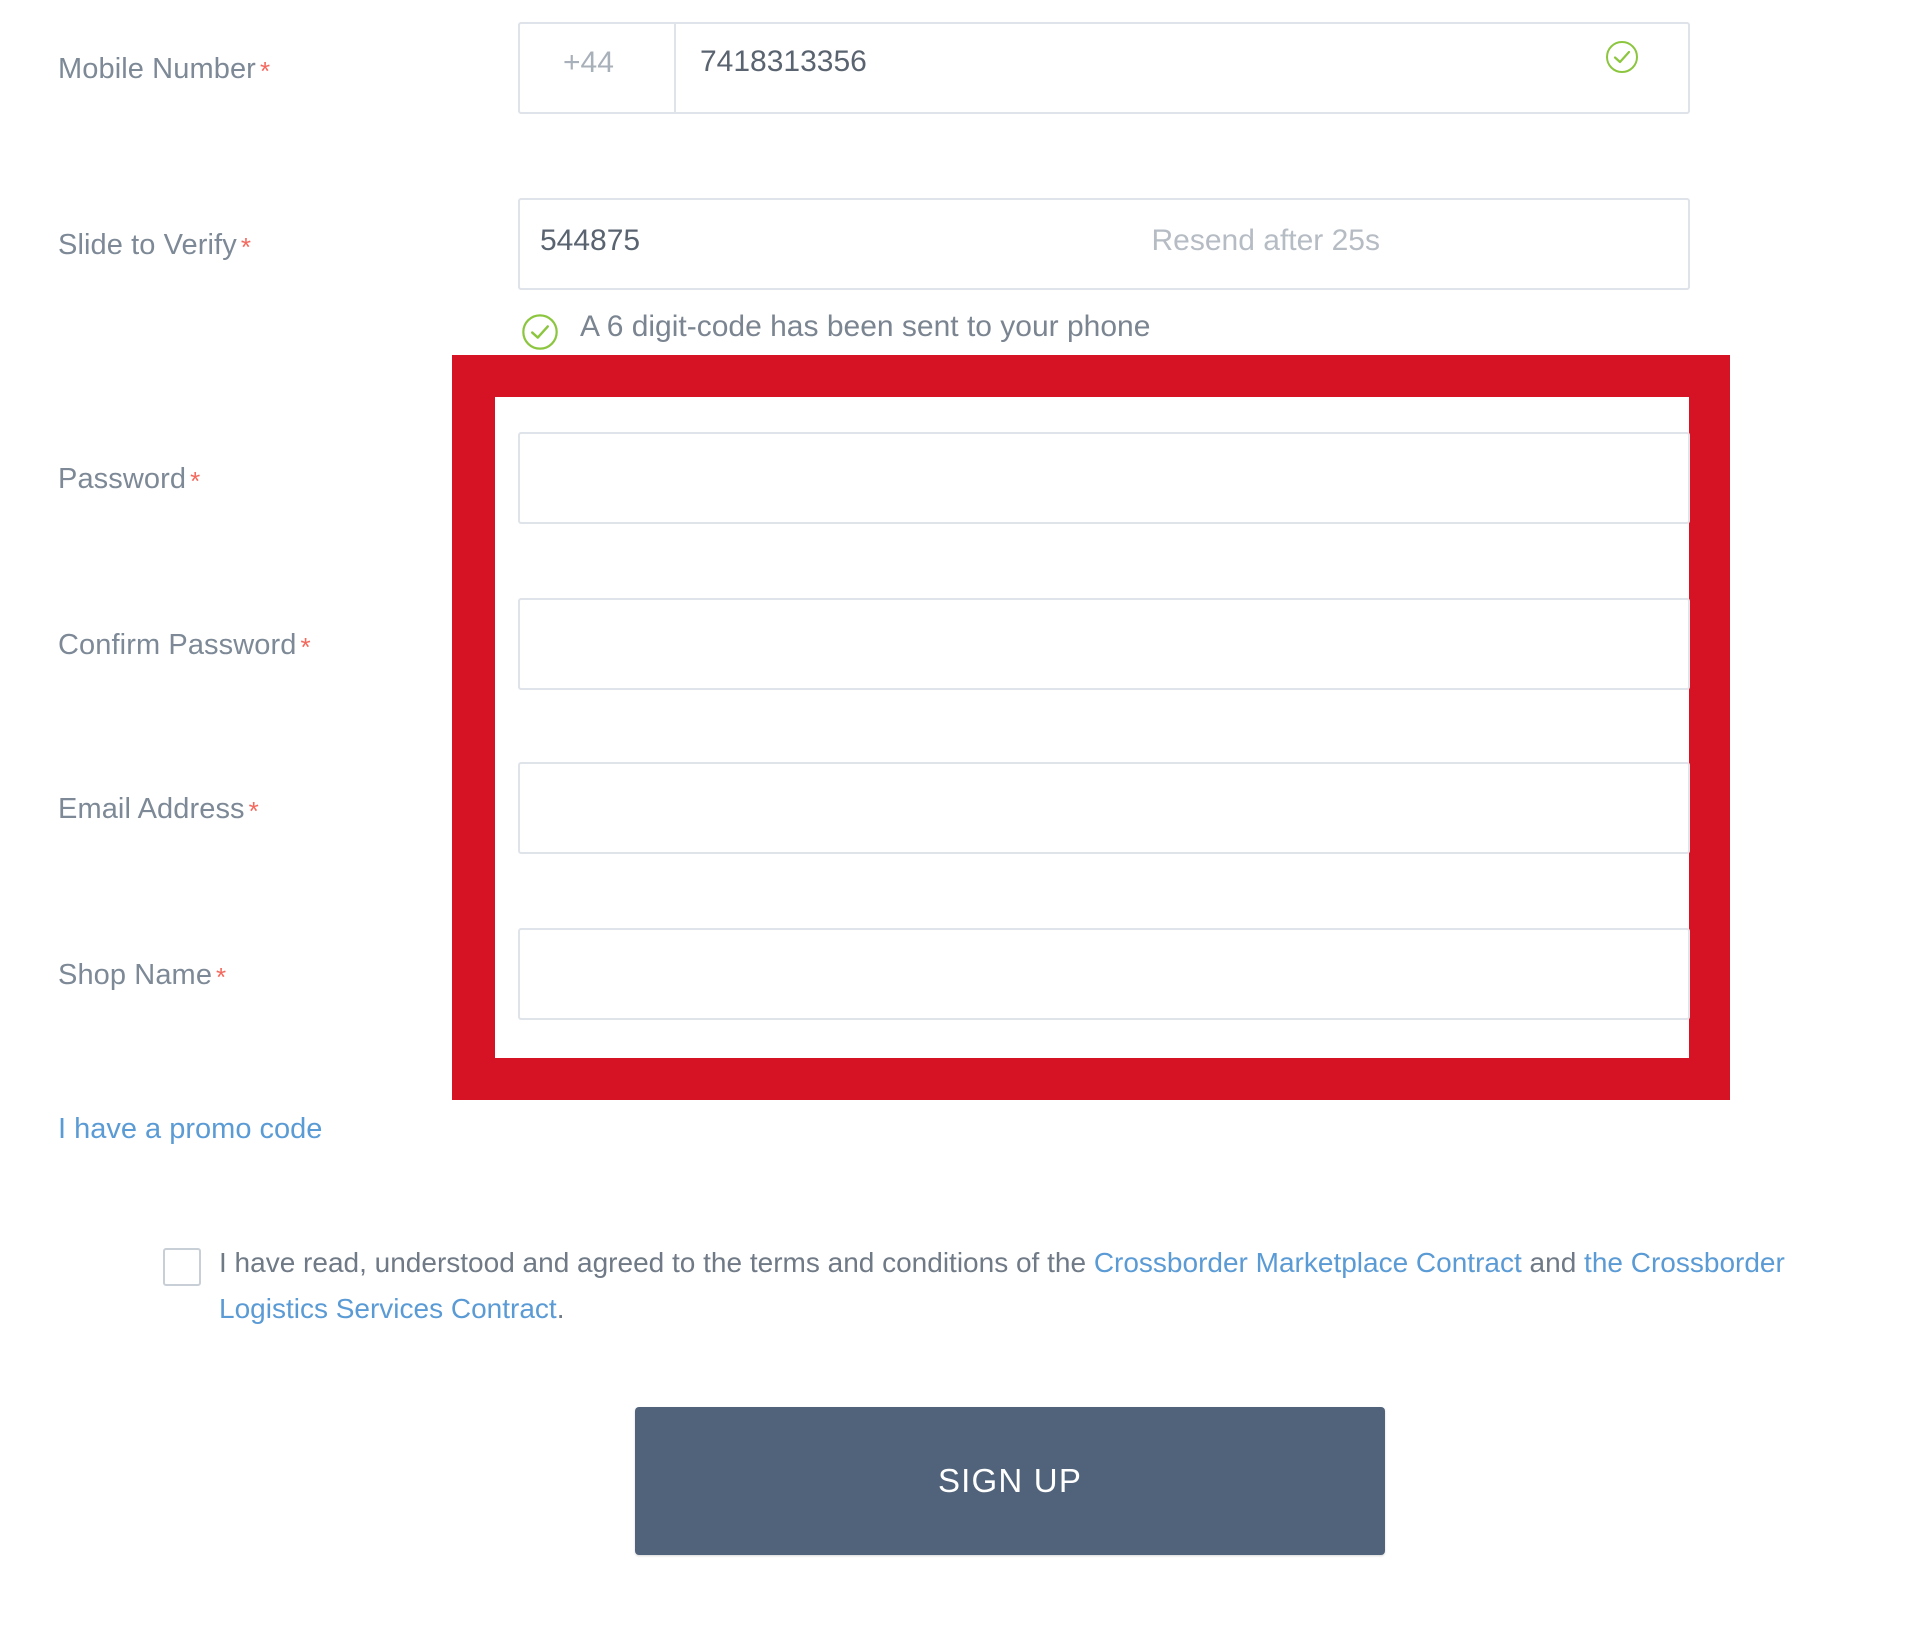 This screenshot has height=1632, width=1920. Describe the element at coordinates (1104, 68) in the screenshot. I see `mobile-number-input` at that location.